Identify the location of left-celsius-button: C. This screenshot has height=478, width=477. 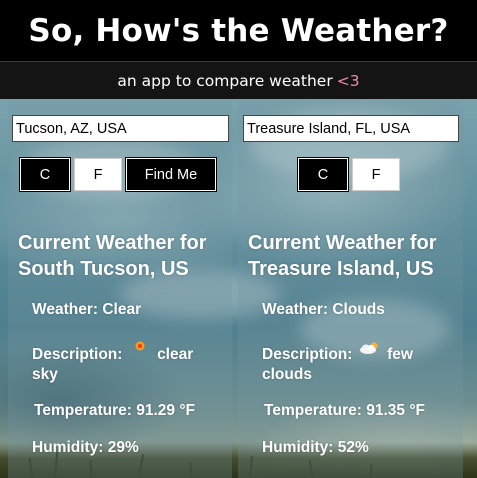
(45, 174).